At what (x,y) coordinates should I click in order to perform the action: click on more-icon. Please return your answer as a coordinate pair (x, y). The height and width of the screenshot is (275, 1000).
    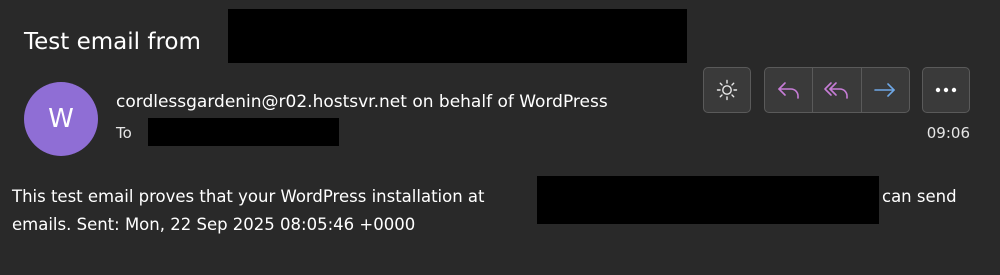
    Looking at the image, I should click on (946, 90).